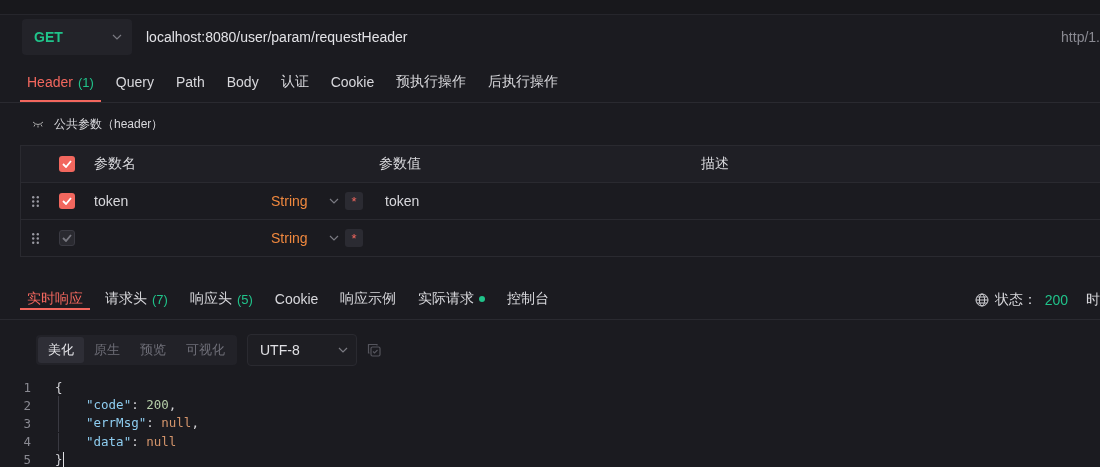  I want to click on line-number: 4, so click(27, 442).